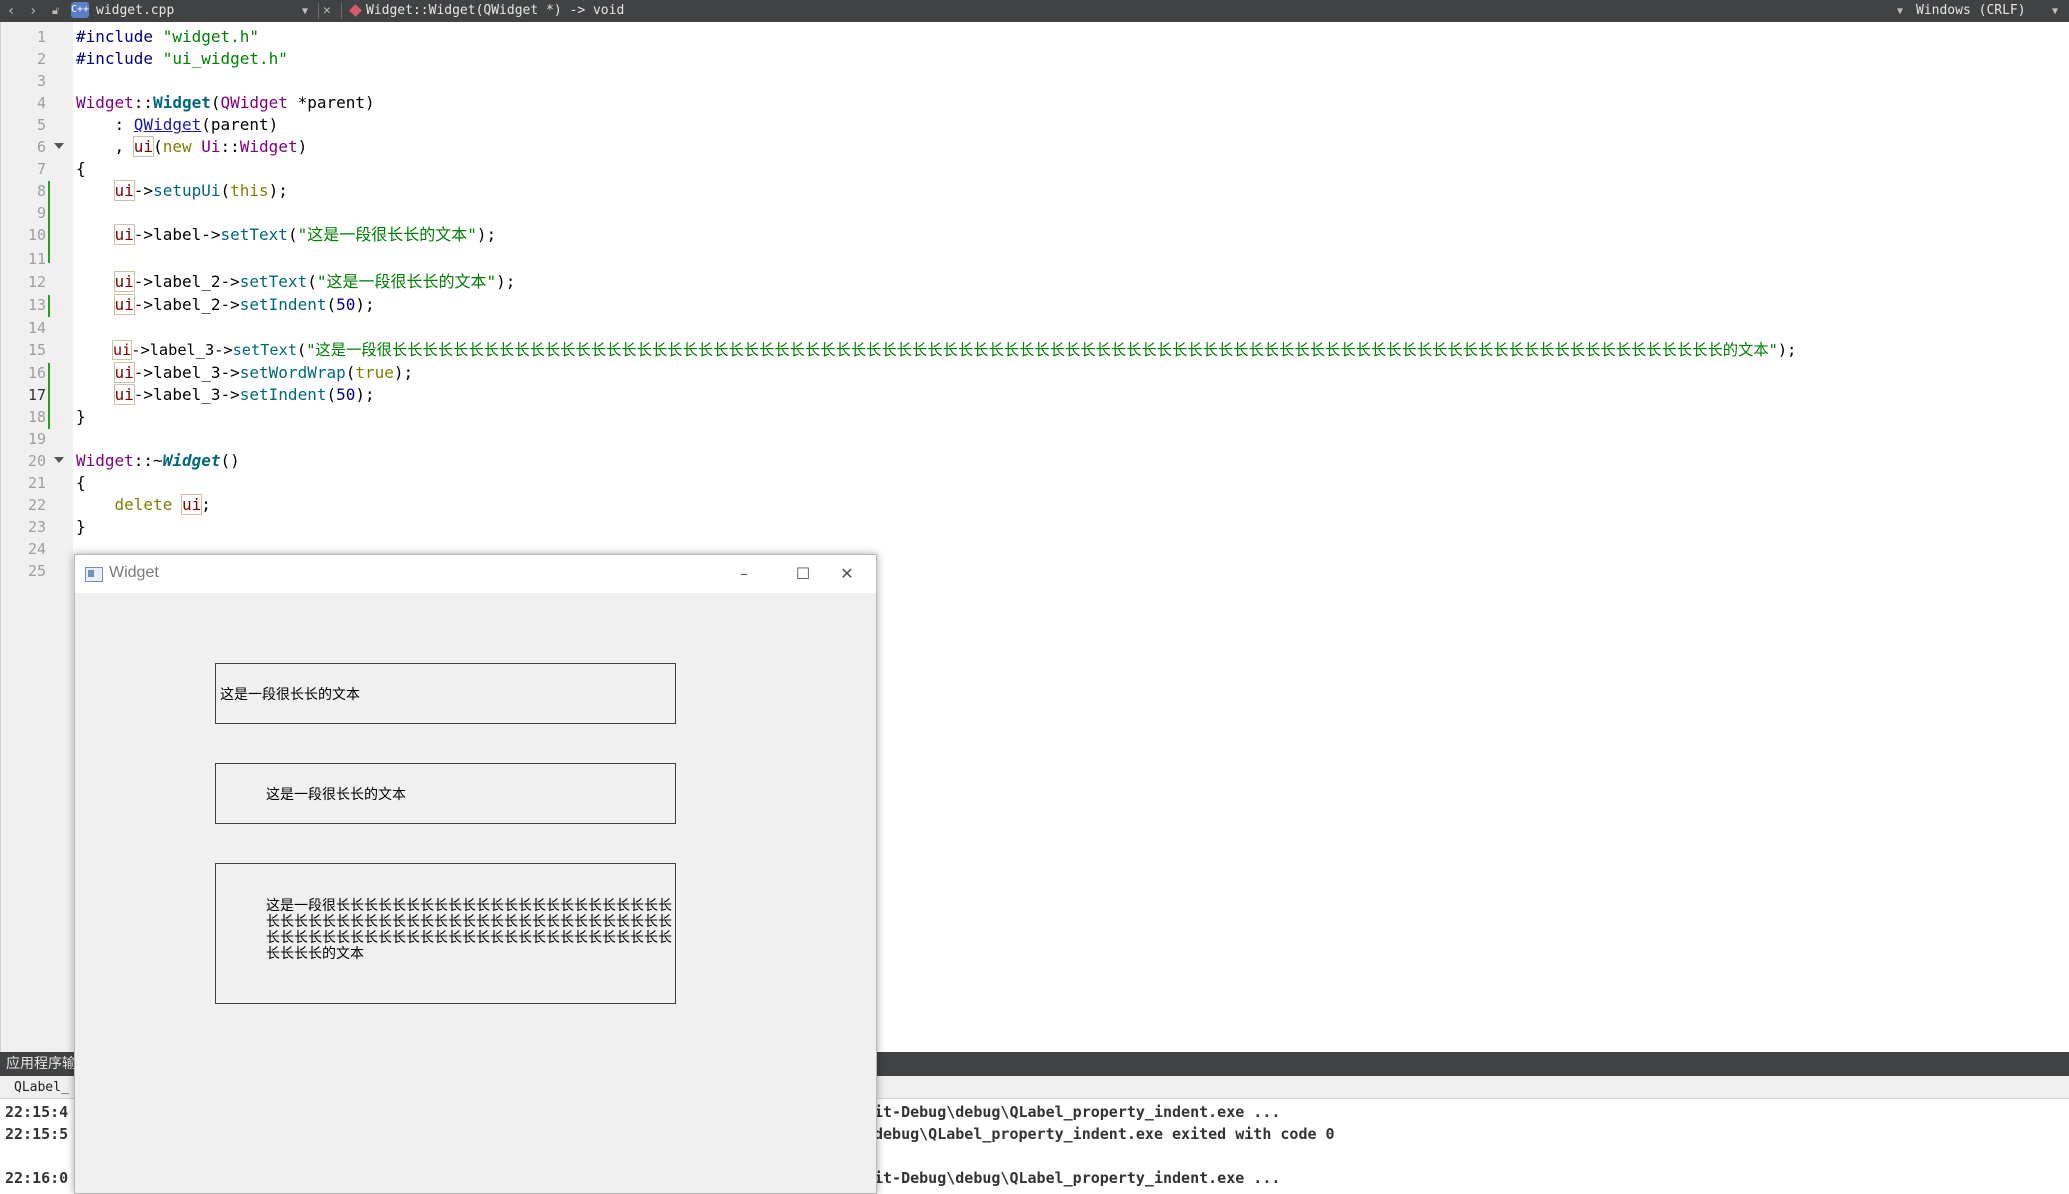  Describe the element at coordinates (1900, 12) in the screenshot. I see `line-ending-dropdown-icon: ▼` at that location.